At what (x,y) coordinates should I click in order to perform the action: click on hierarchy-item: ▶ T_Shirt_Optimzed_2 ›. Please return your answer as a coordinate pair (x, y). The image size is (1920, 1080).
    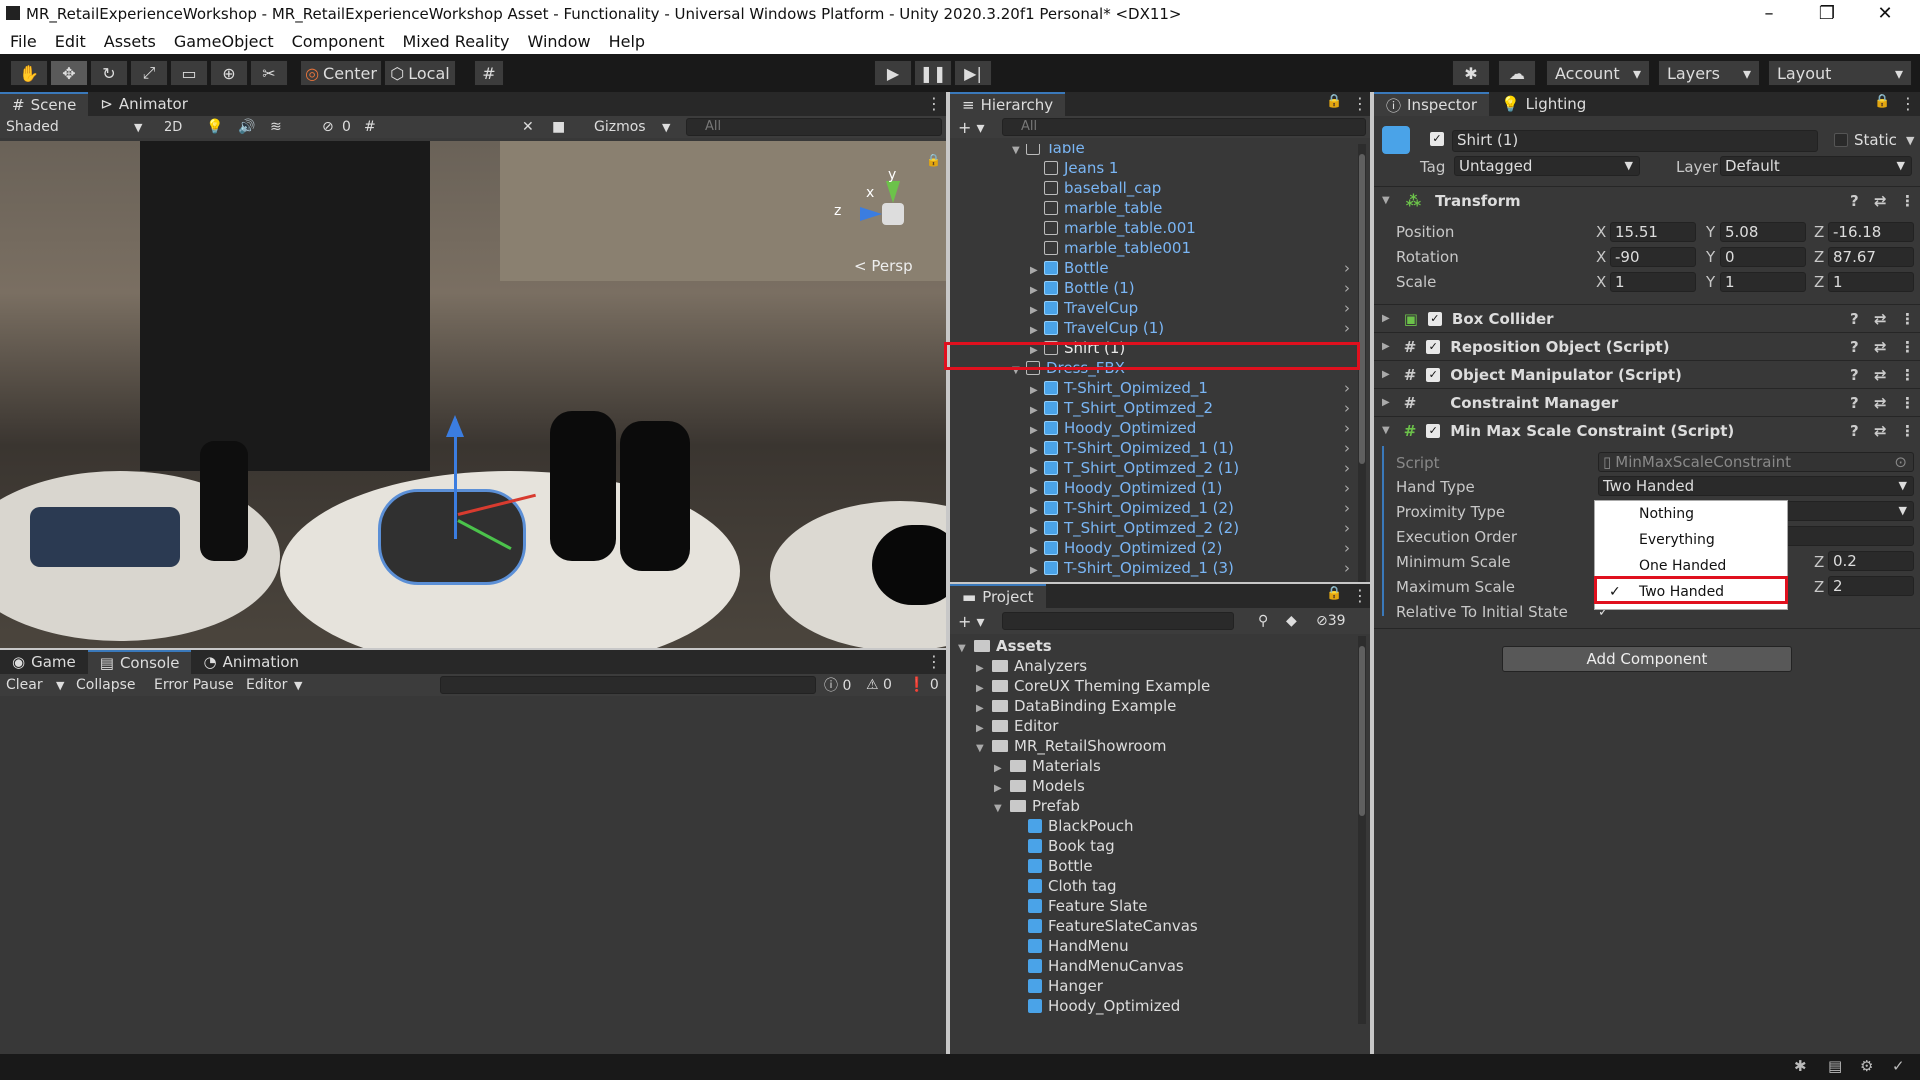
    Looking at the image, I should click on (1150, 408).